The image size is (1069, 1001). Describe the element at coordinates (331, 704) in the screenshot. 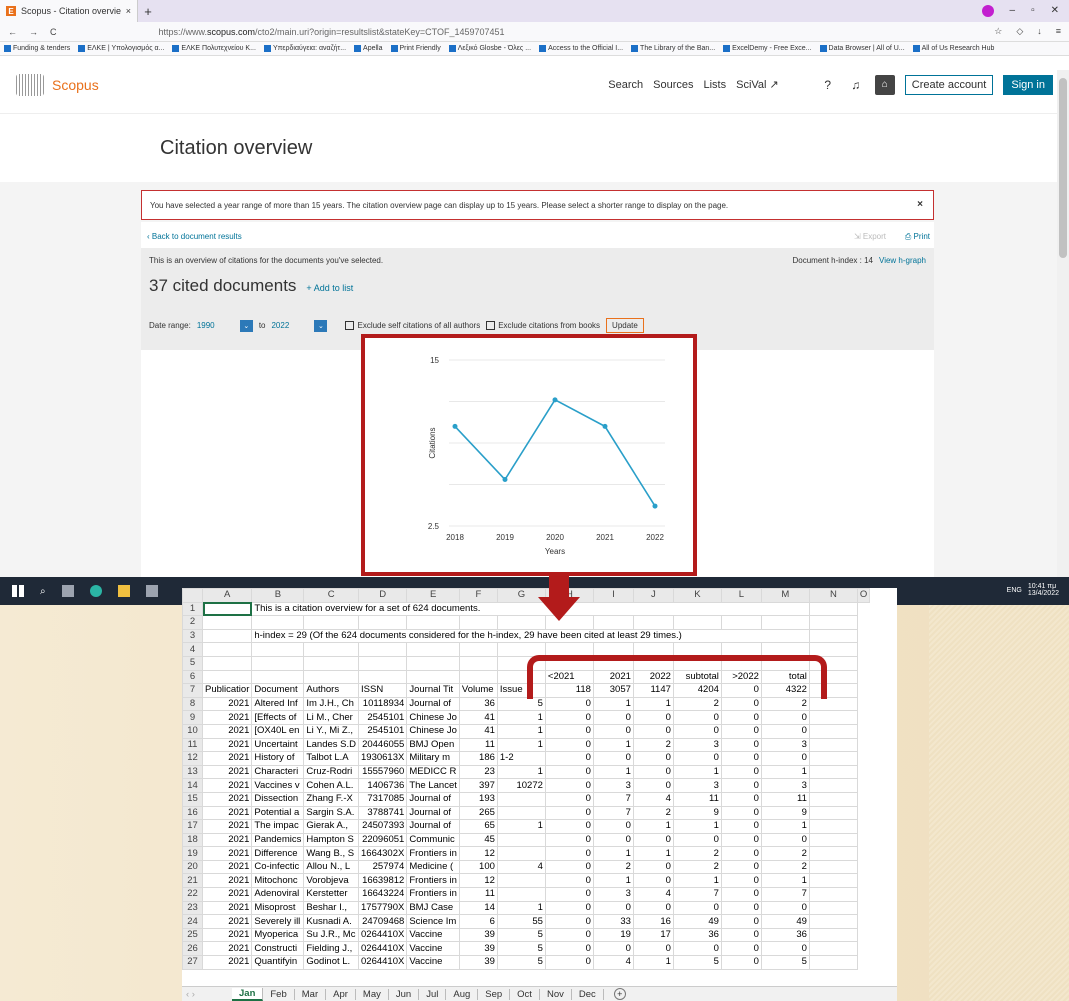

I see `sheet-cell: Im J.H., Ch` at that location.